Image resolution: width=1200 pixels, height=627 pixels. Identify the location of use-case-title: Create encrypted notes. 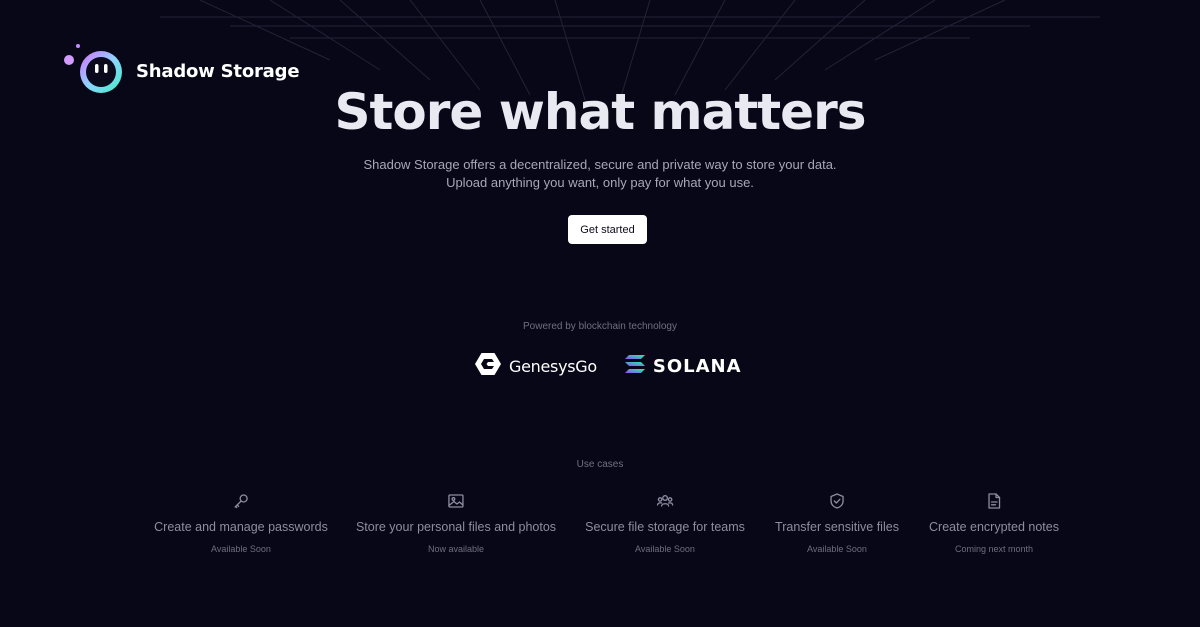
(994, 527).